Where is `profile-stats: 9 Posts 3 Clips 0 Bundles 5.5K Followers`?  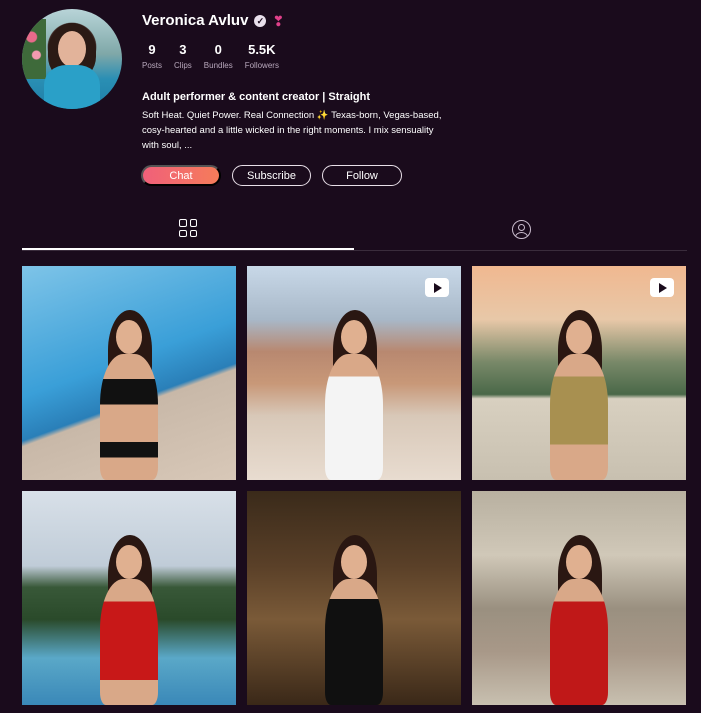
profile-stats: 9 Posts 3 Clips 0 Bundles 5.5K Followers is located at coordinates (210, 56).